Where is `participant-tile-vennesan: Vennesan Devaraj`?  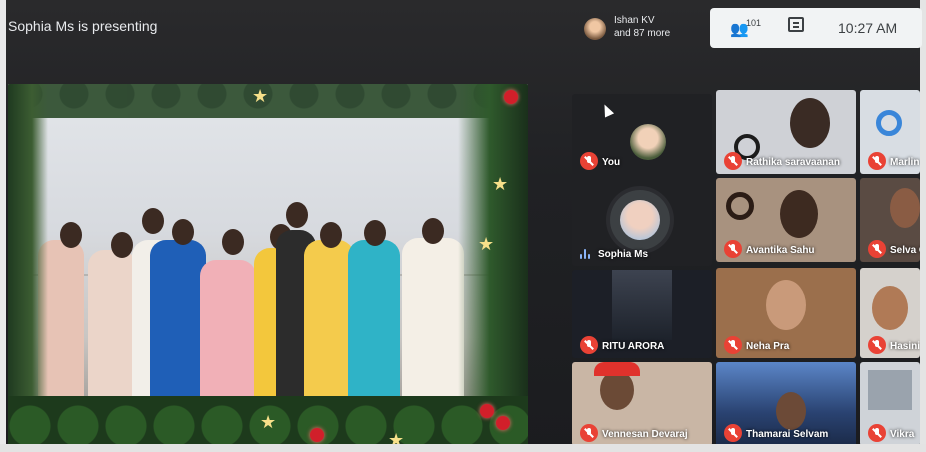
participant-tile-vennesan: Vennesan Devaraj is located at coordinates (642, 404).